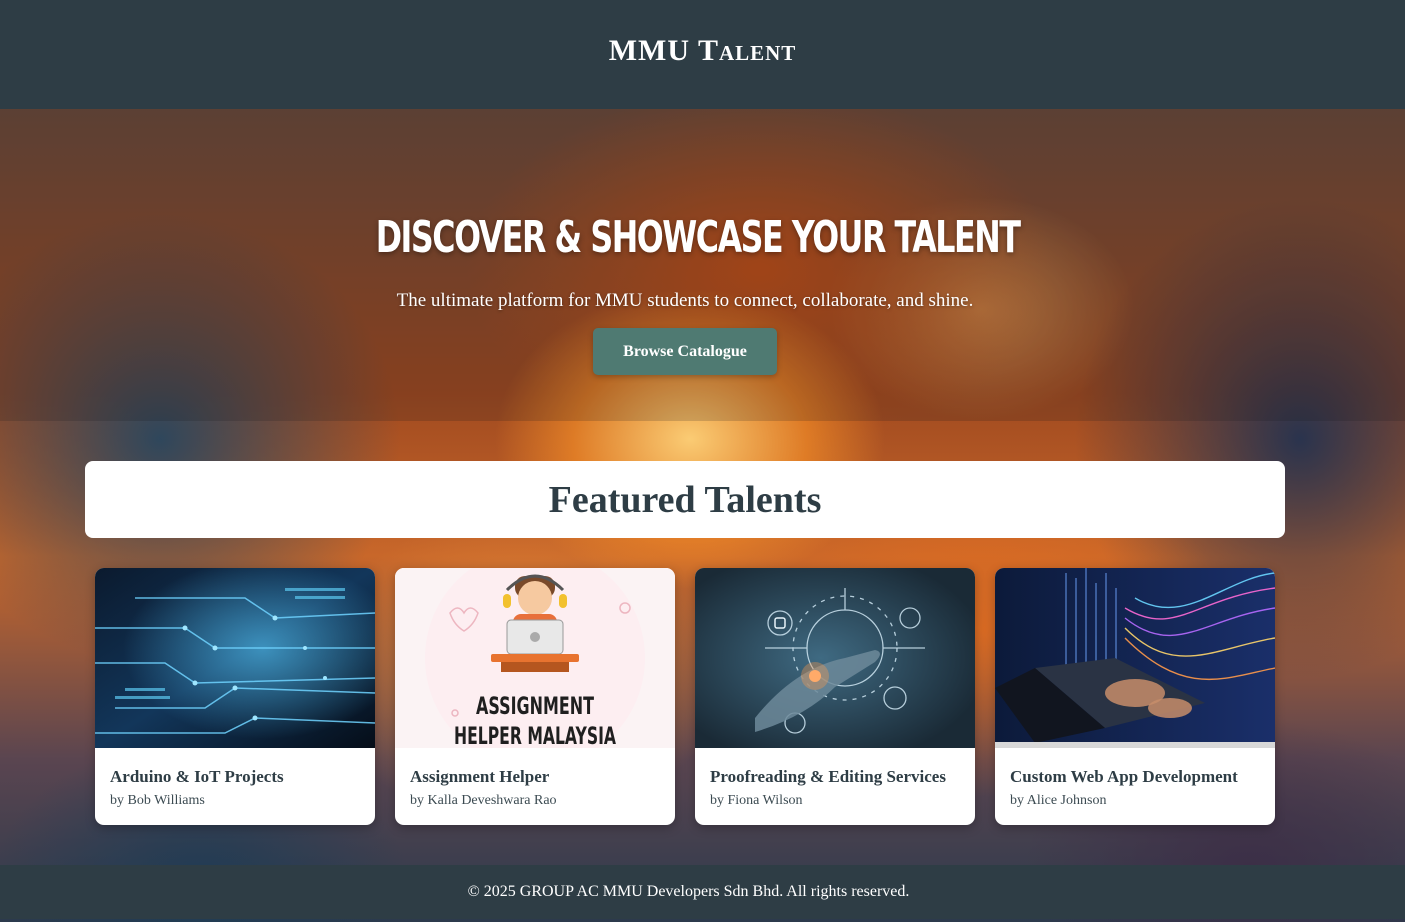 This screenshot has height=922, width=1405. Describe the element at coordinates (535, 735) in the screenshot. I see `assignment-image-text-line2: HELPER MALAYSIA` at that location.